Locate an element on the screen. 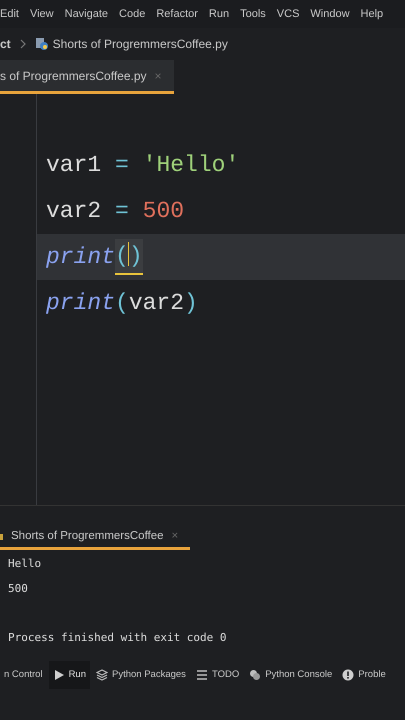 Image resolution: width=405 pixels, height=720 pixels. run-status-icon is located at coordinates (1, 537).